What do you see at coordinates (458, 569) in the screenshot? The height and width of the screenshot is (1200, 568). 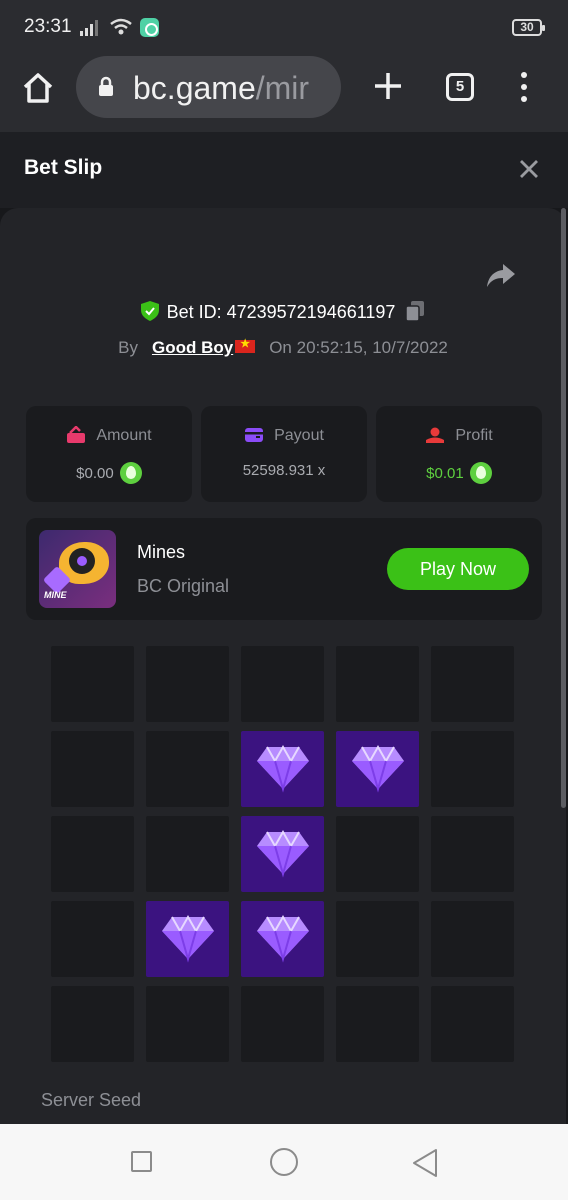 I see `play-now-button: Play Now` at bounding box center [458, 569].